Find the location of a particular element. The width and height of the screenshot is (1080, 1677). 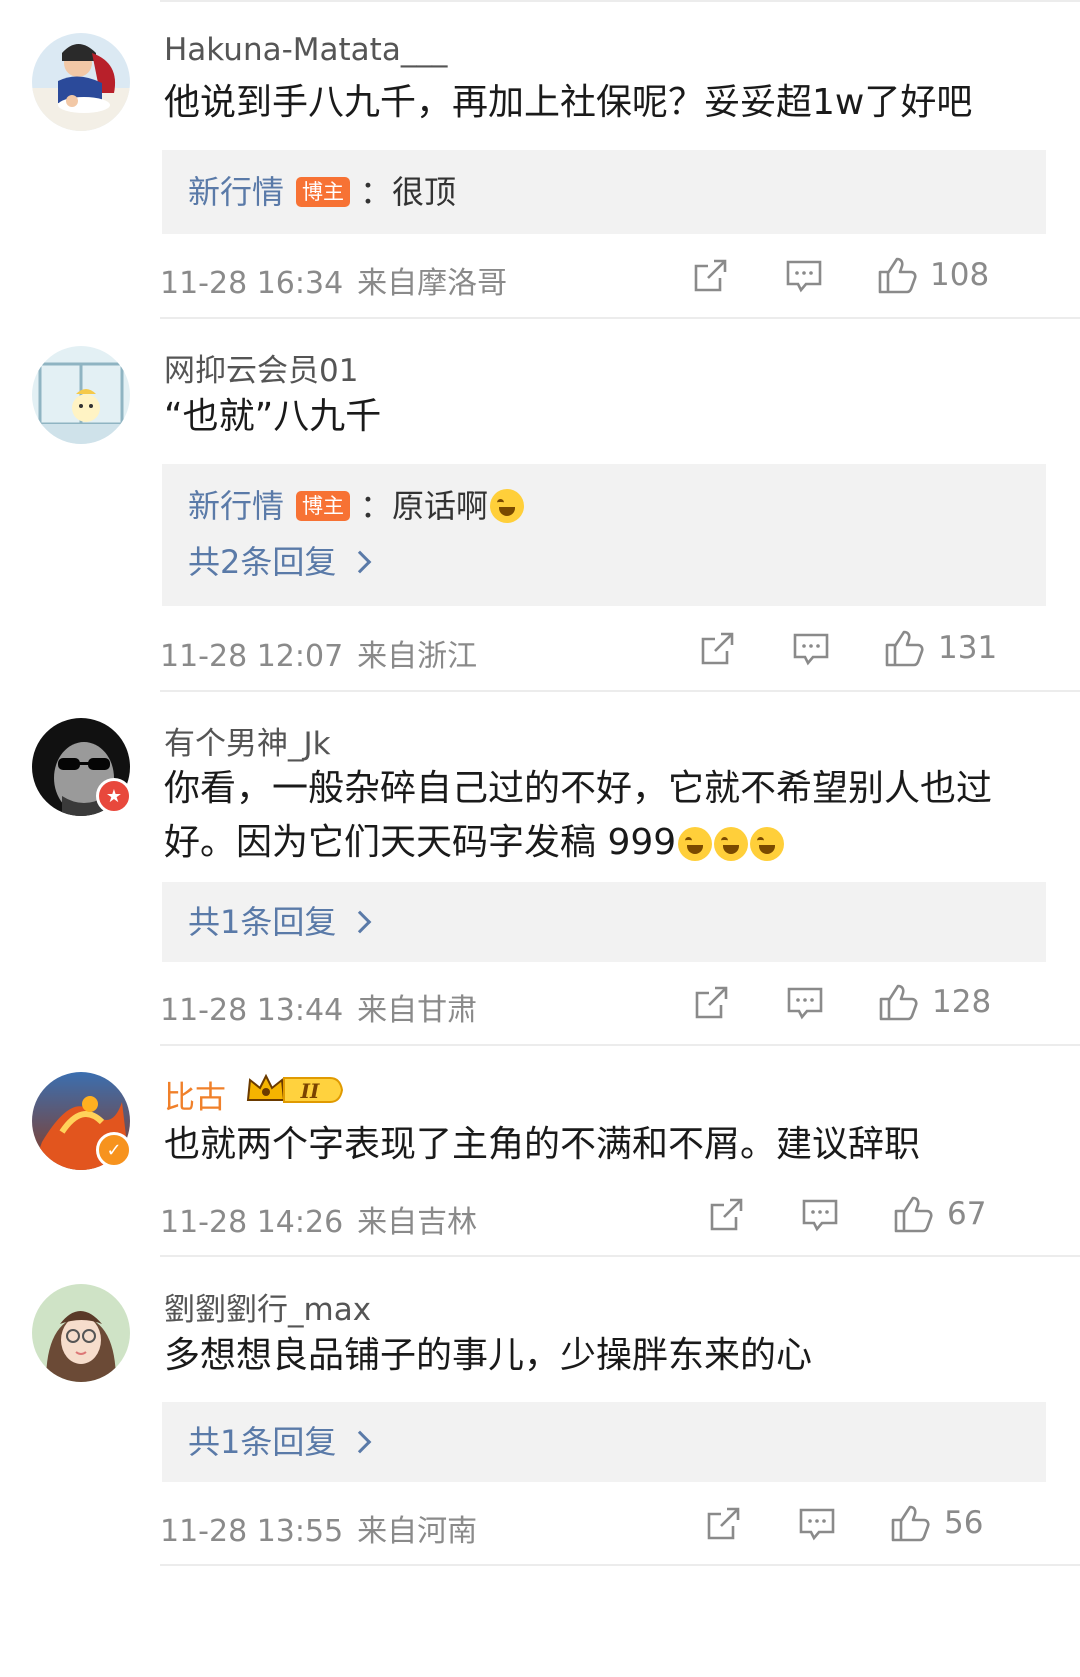

avatar: ✓ is located at coordinates (82, 1121).